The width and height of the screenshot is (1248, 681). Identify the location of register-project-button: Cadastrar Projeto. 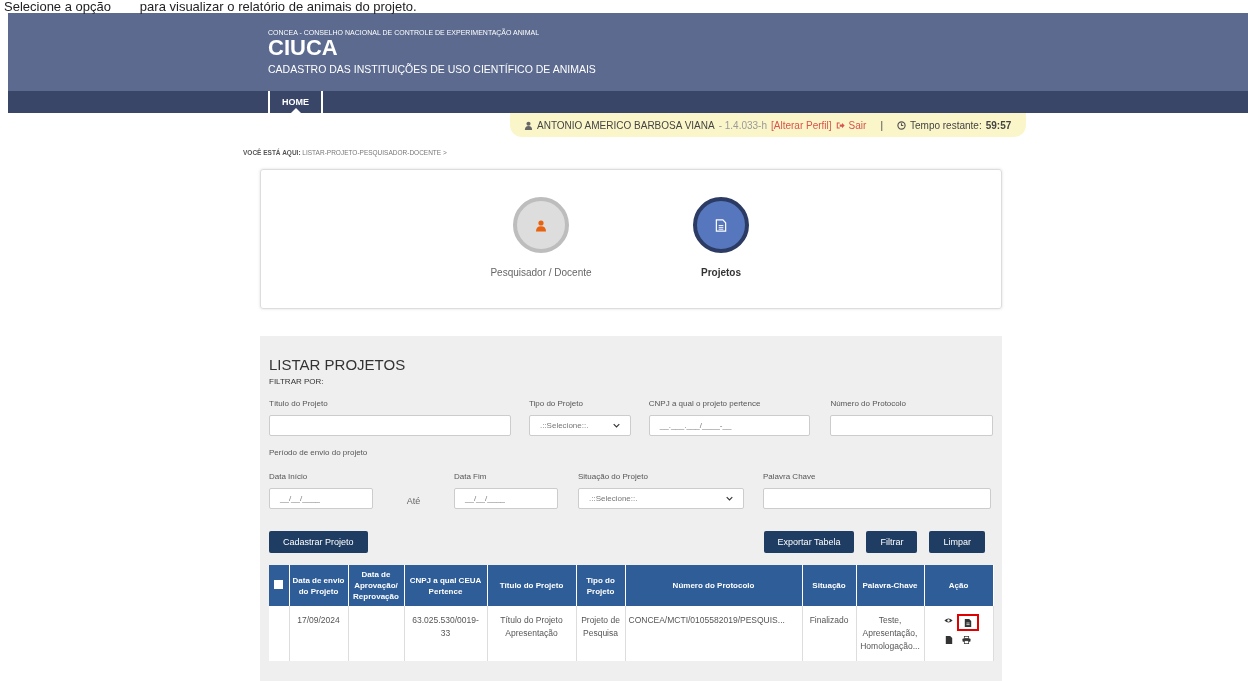
(318, 542).